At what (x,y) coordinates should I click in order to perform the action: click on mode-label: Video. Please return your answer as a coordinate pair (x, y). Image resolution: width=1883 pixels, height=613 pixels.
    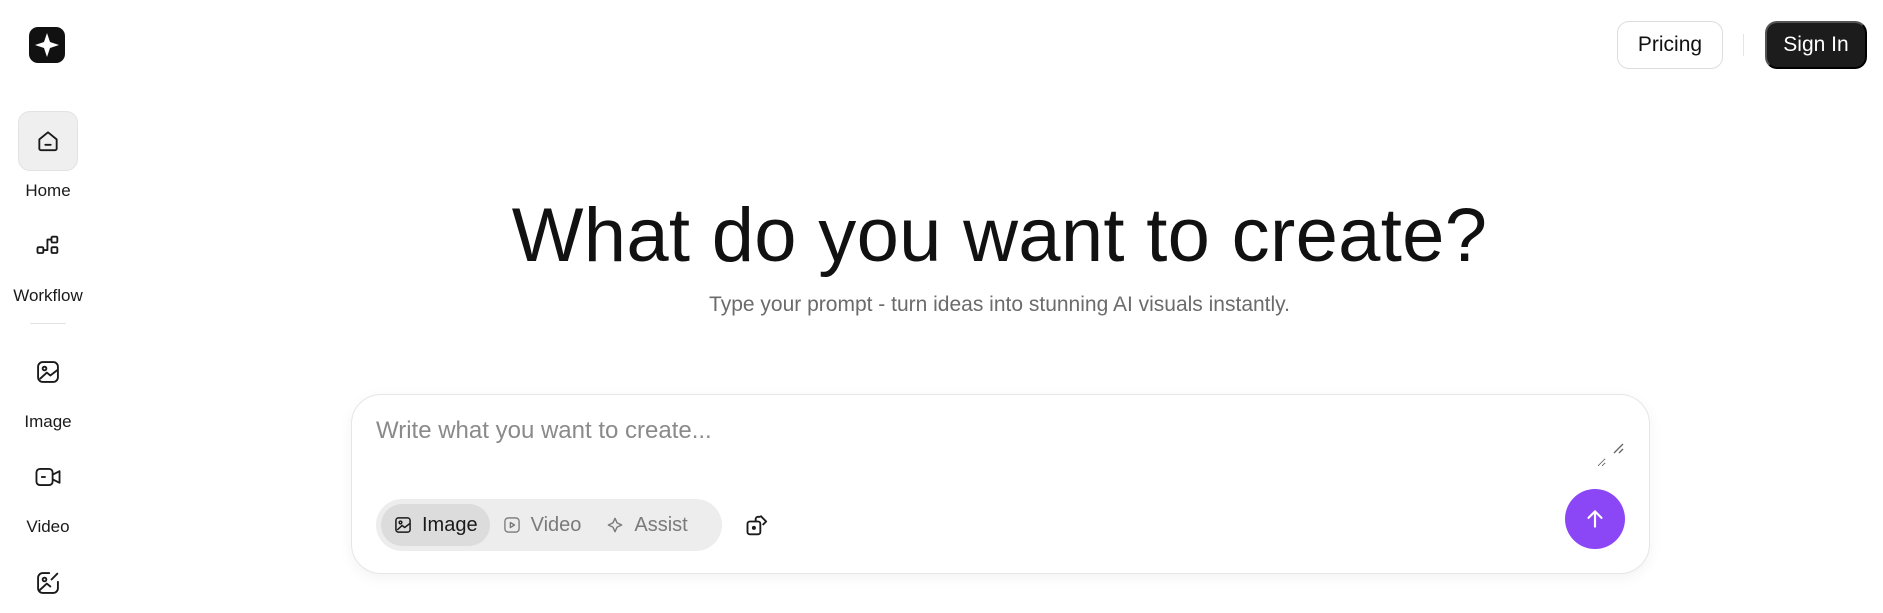
    Looking at the image, I should click on (556, 524).